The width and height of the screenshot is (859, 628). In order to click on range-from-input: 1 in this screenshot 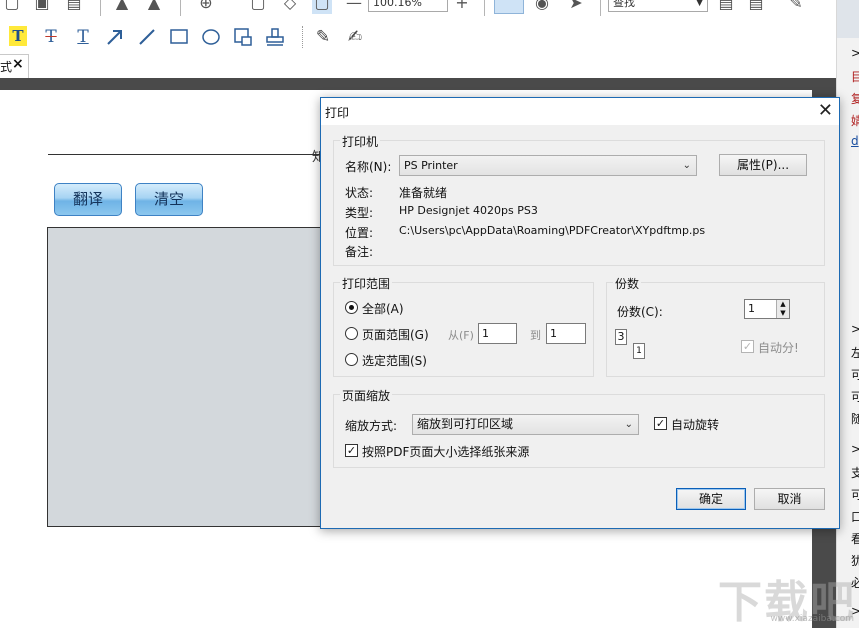, I will do `click(497, 333)`.